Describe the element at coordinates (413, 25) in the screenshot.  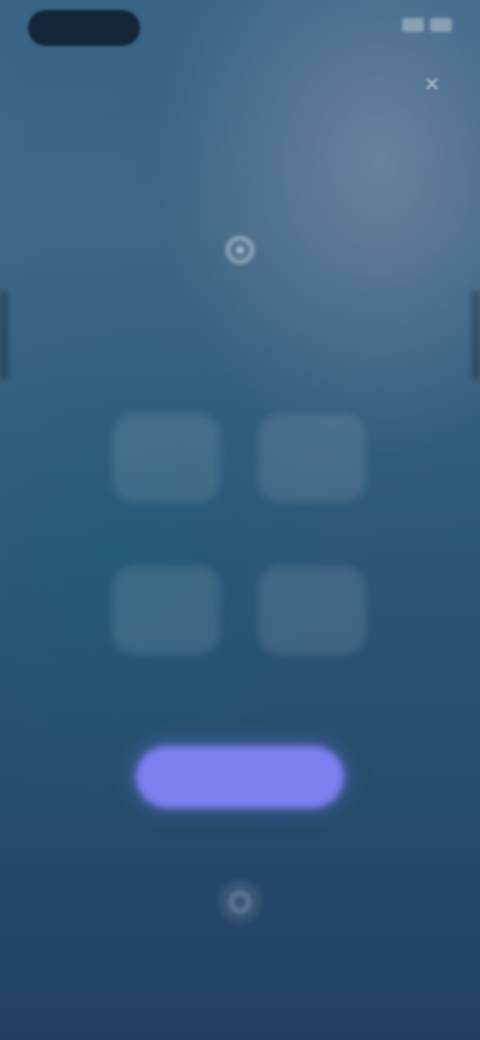
I see `signal-icon` at that location.